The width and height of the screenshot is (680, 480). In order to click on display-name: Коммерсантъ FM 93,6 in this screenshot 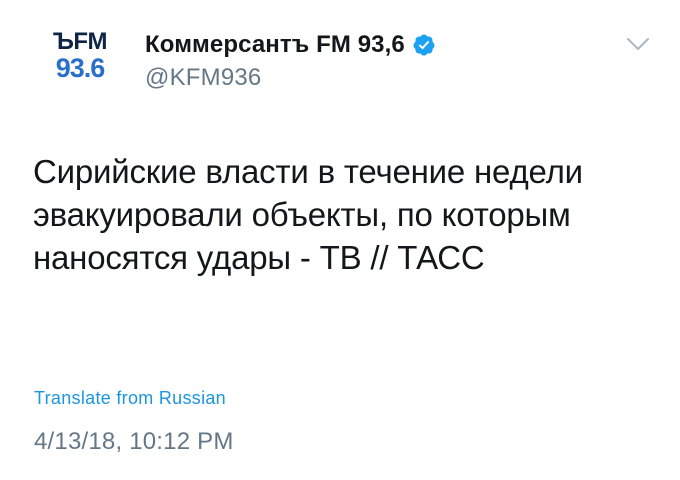, I will do `click(275, 45)`.